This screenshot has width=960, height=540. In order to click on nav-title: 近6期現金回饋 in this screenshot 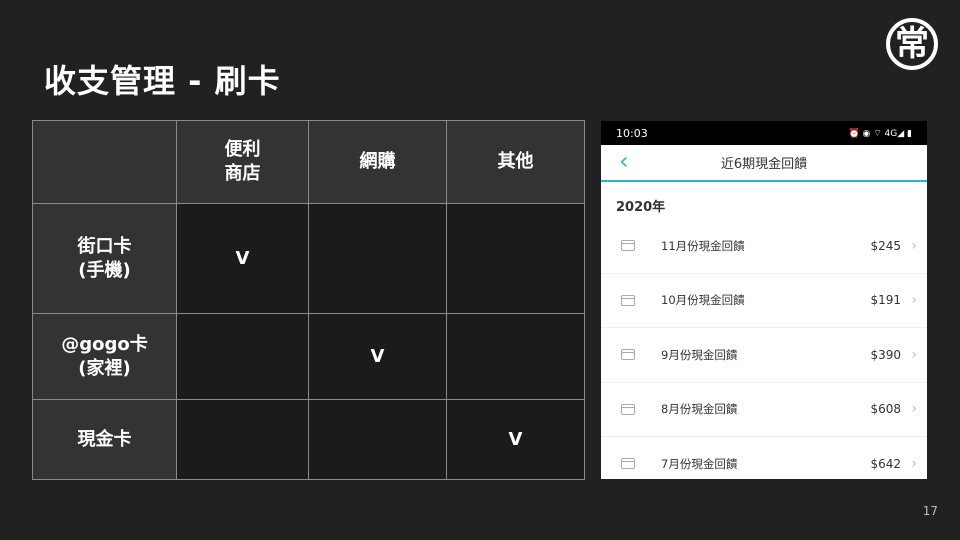, I will do `click(764, 164)`.